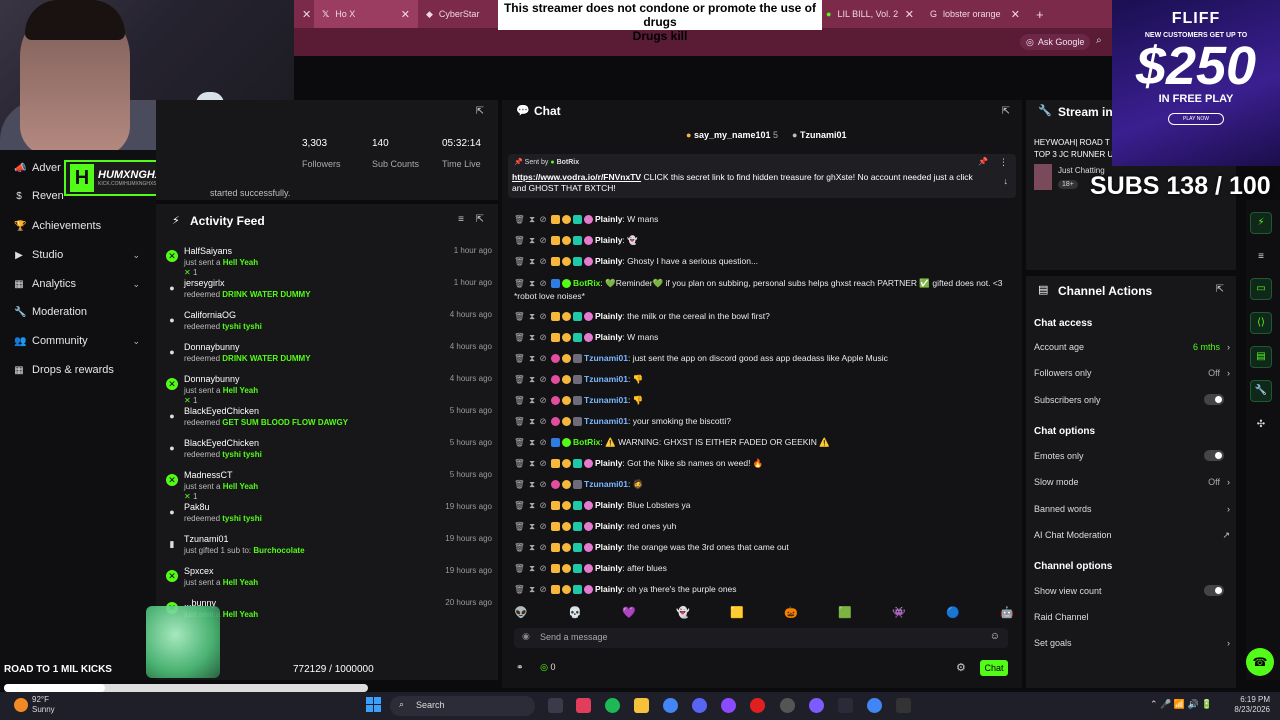 This screenshot has width=1280, height=720. Describe the element at coordinates (1132, 455) in the screenshot. I see `emotes-only-row: Emotes only` at that location.